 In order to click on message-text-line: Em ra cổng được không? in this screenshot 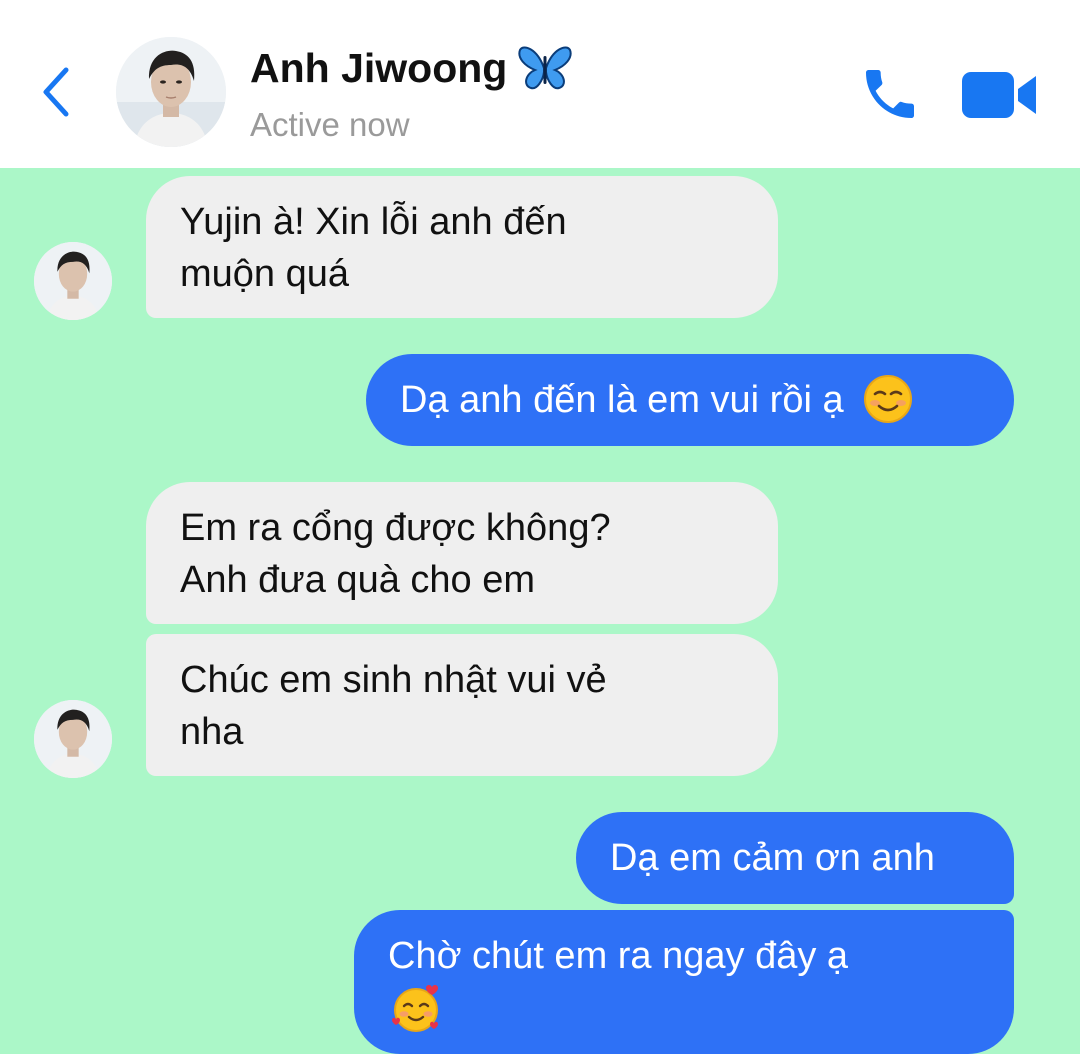, I will do `click(395, 528)`.